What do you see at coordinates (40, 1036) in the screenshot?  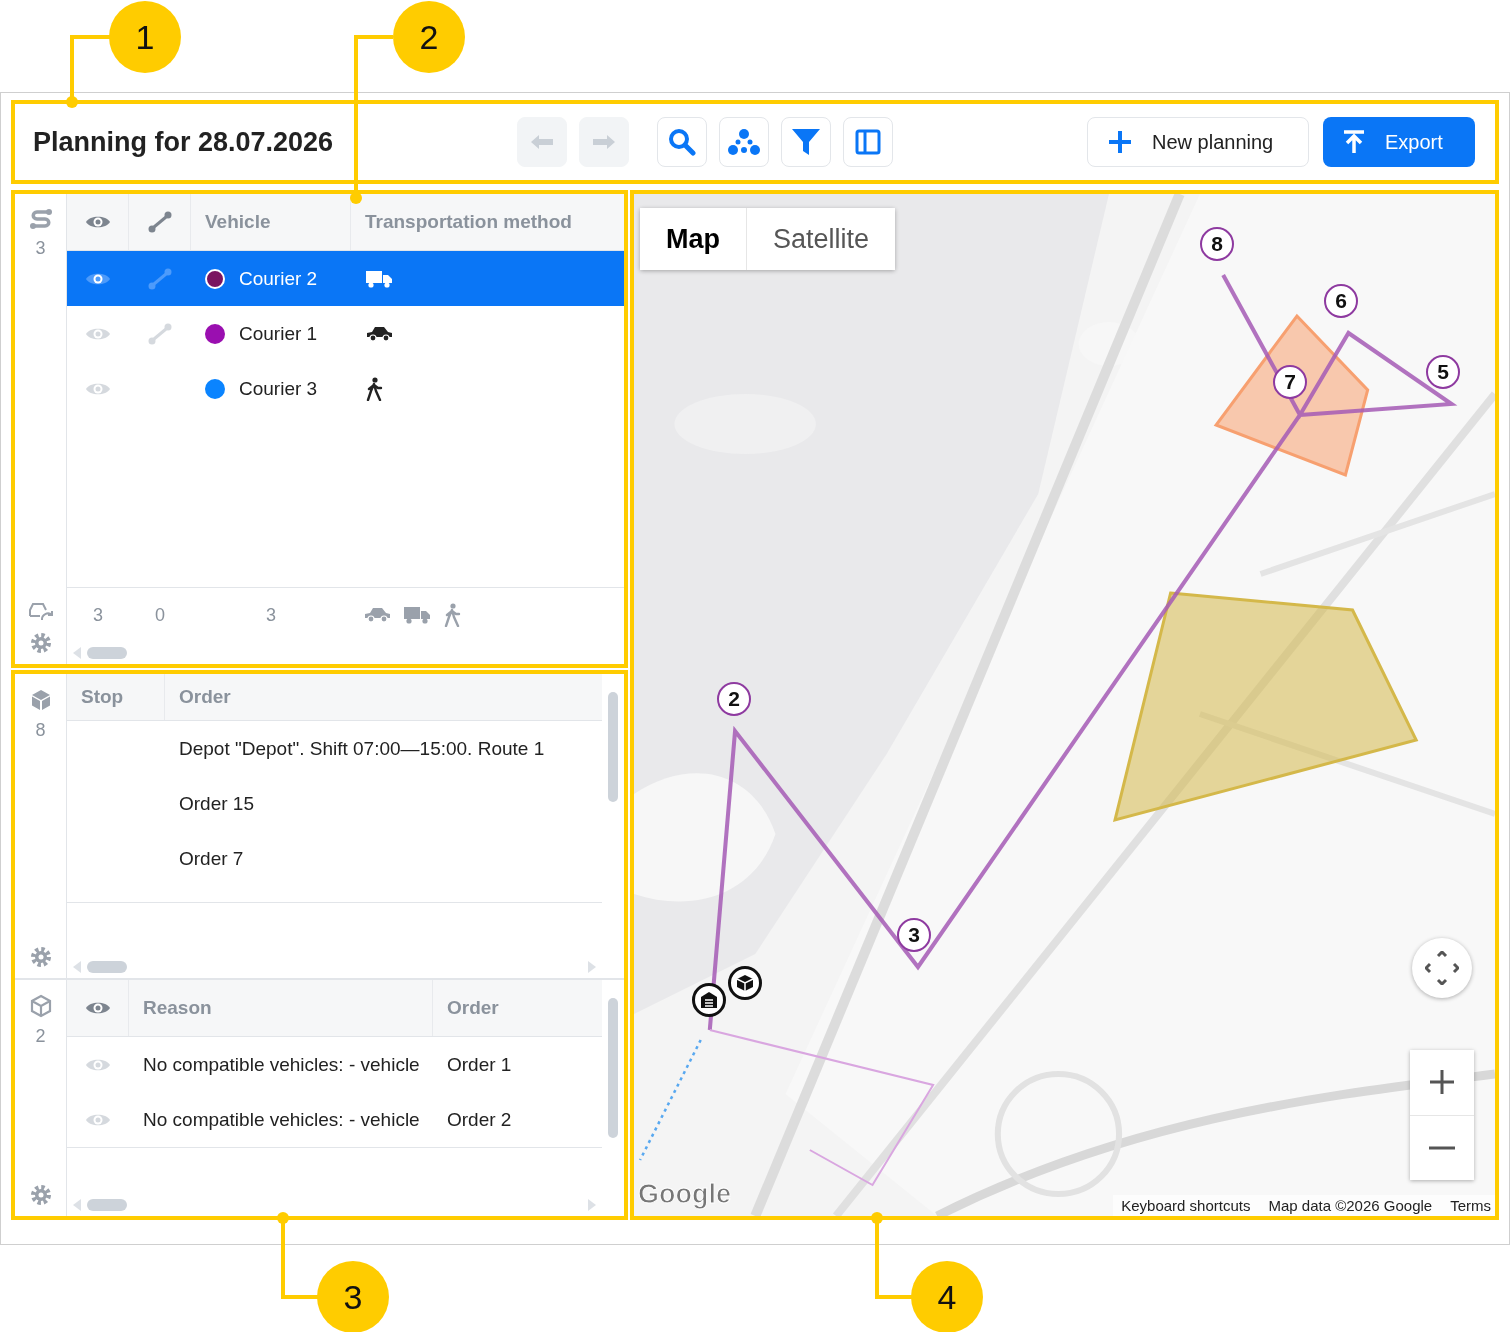 I see `unassigned-count: 2` at bounding box center [40, 1036].